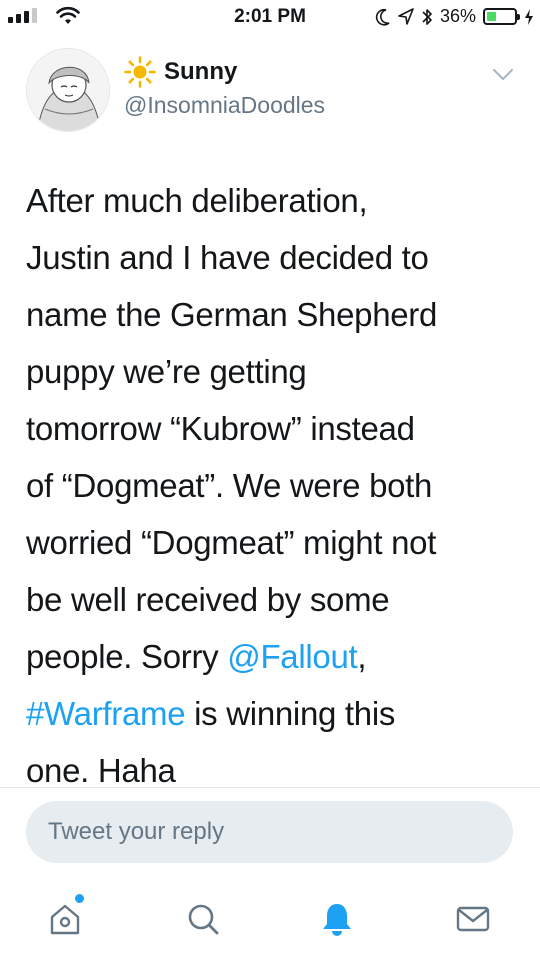  I want to click on location-icon, so click(406, 16).